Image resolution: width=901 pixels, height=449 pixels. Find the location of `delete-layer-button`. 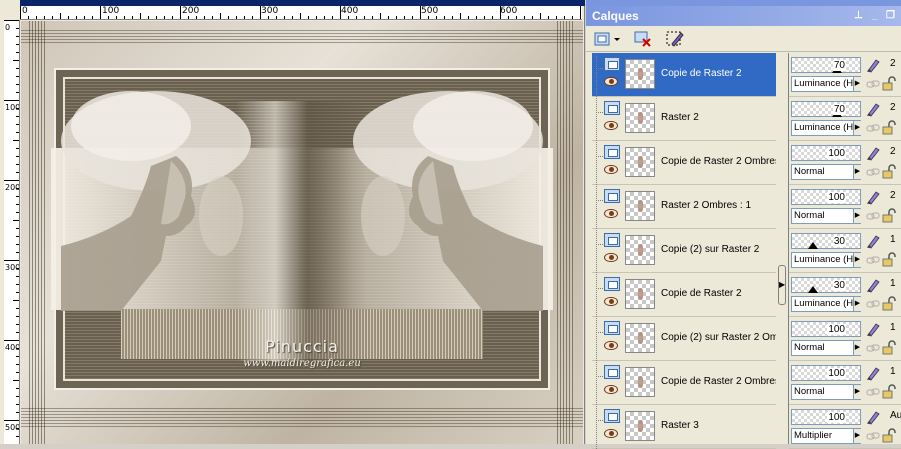

delete-layer-button is located at coordinates (643, 39).